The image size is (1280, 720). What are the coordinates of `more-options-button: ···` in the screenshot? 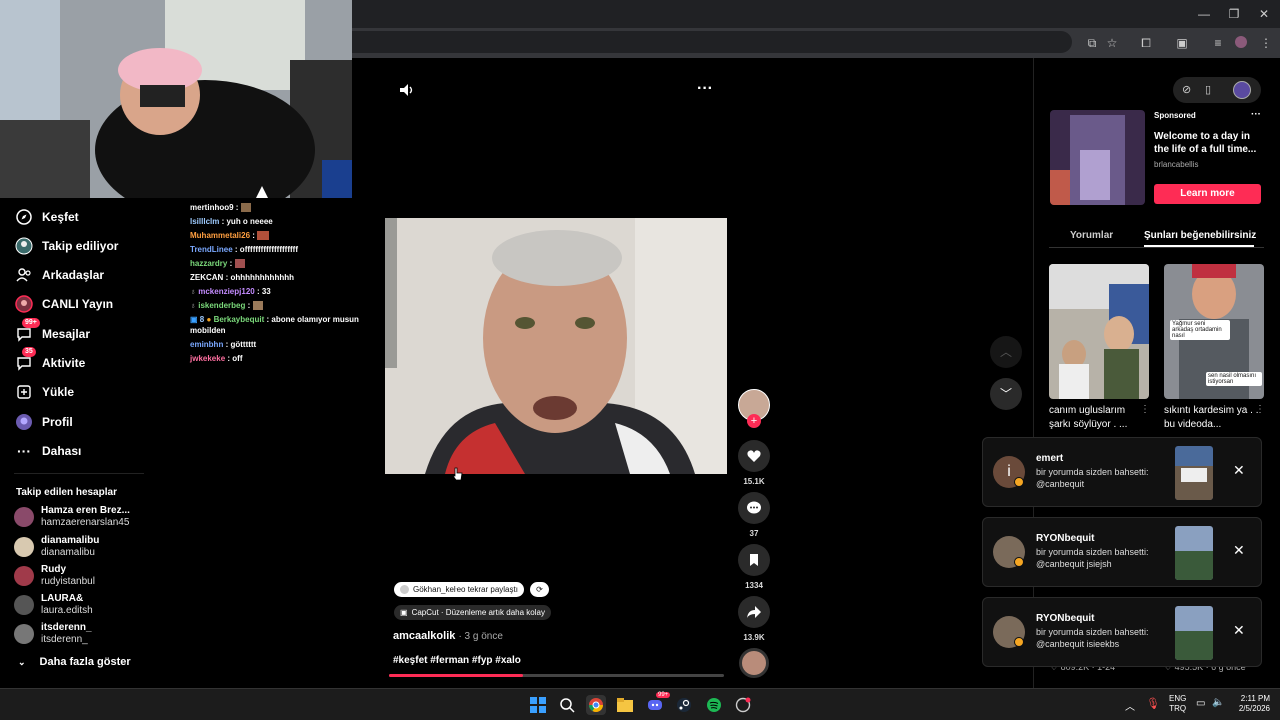 It's located at (705, 89).